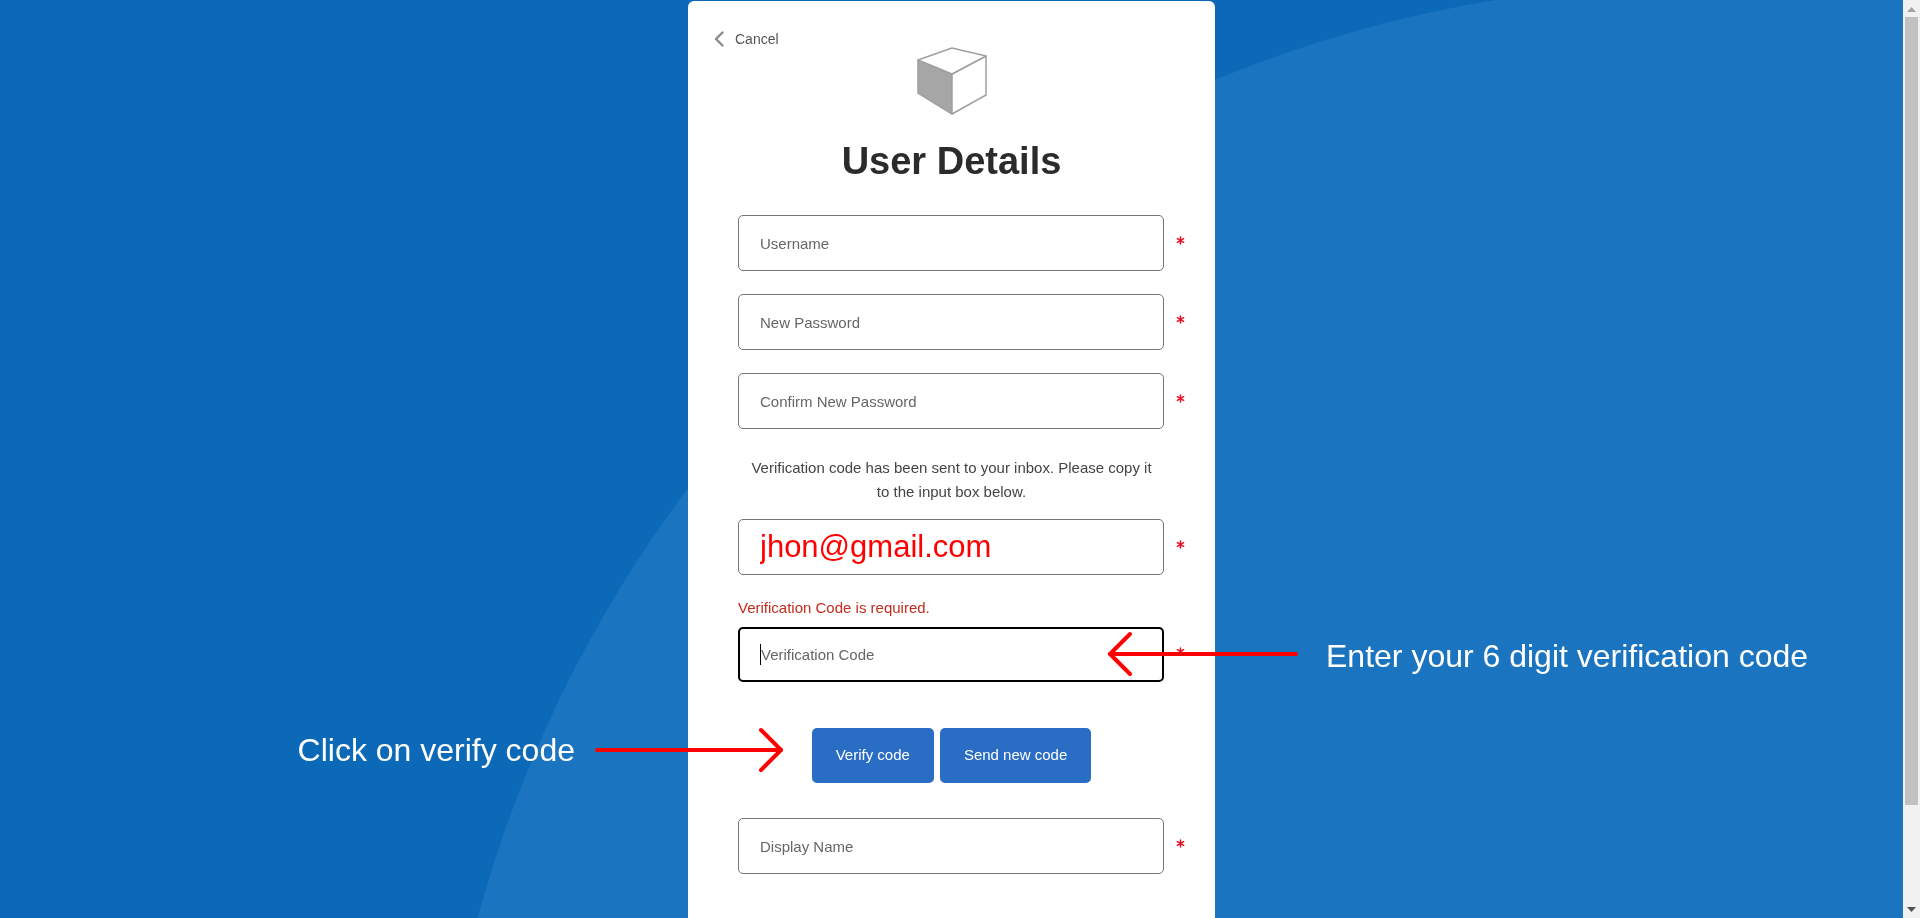 The width and height of the screenshot is (1920, 918). What do you see at coordinates (951, 161) in the screenshot?
I see `page-title: User Details` at bounding box center [951, 161].